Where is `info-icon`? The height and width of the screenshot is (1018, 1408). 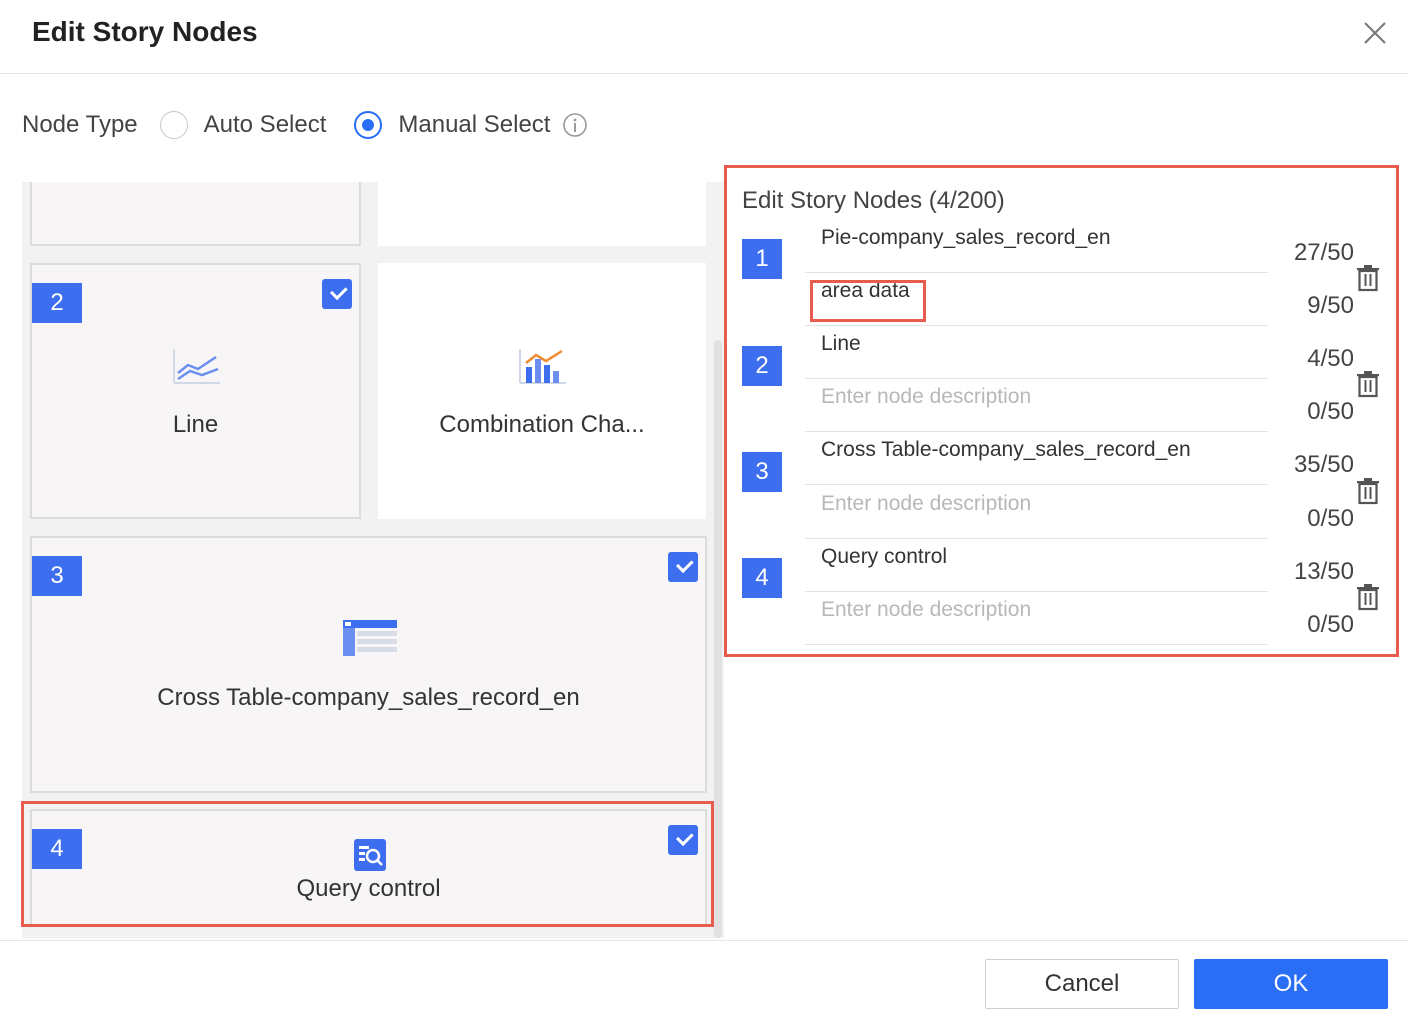 info-icon is located at coordinates (575, 125).